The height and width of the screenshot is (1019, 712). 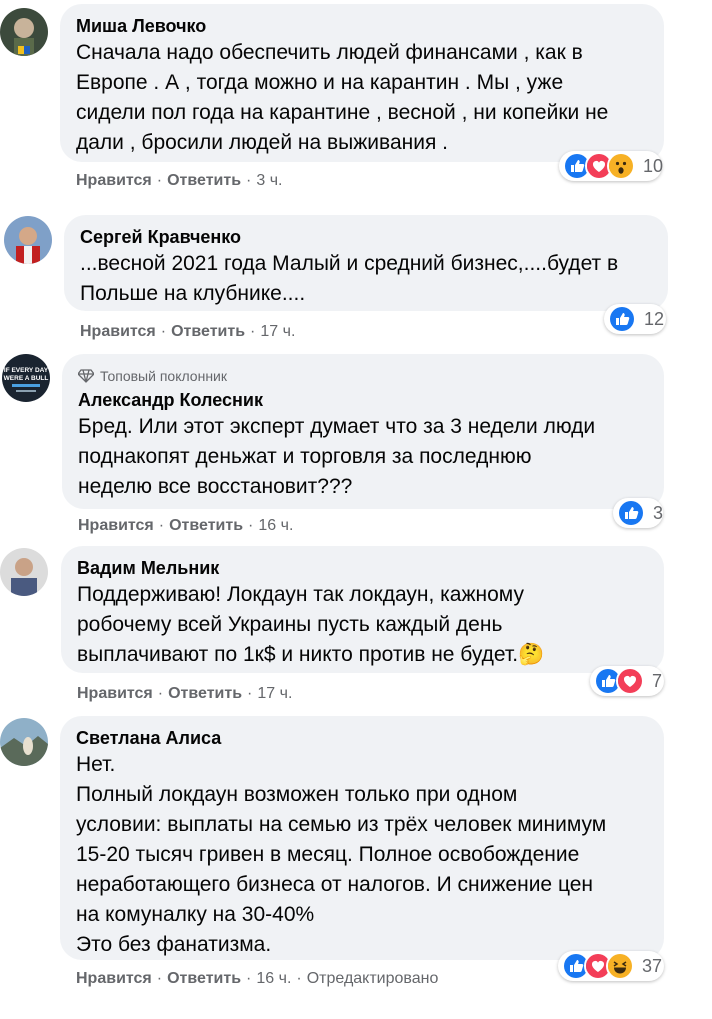 What do you see at coordinates (366, 237) in the screenshot?
I see `comment-author: Сергей Кравченко` at bounding box center [366, 237].